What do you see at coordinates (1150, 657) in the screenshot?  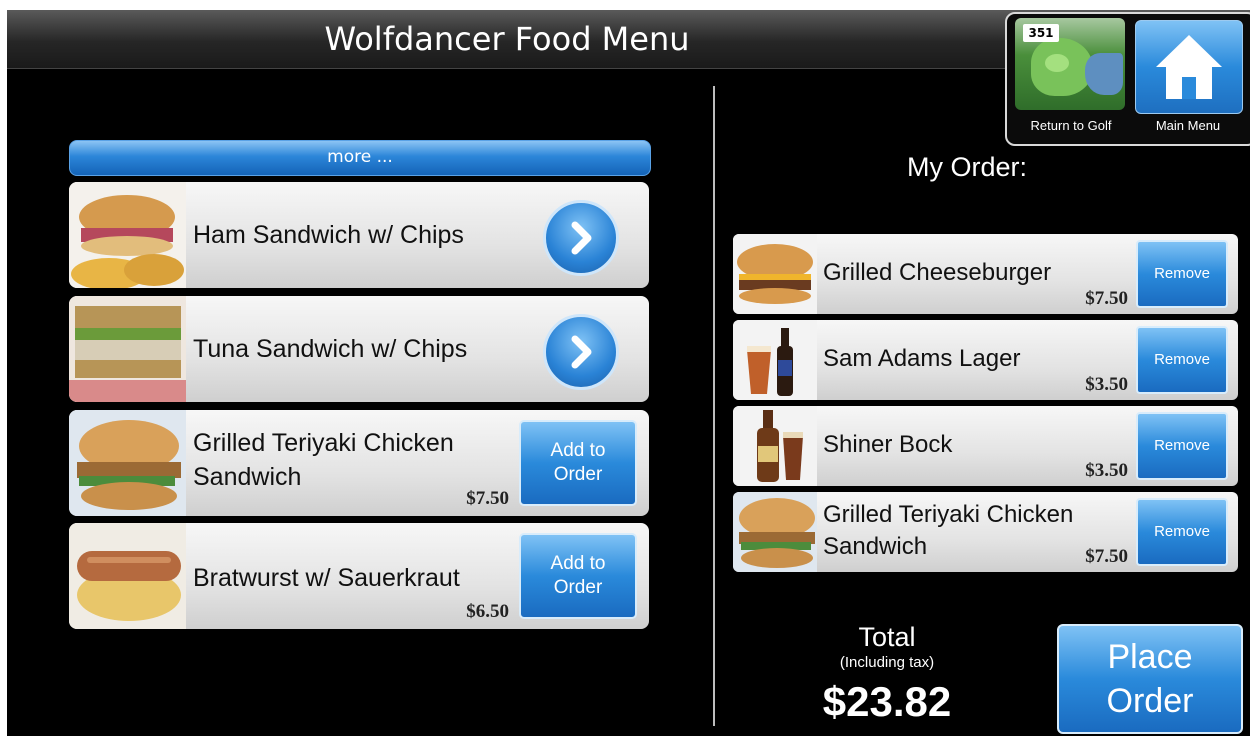 I see `place-order-line1: Place` at bounding box center [1150, 657].